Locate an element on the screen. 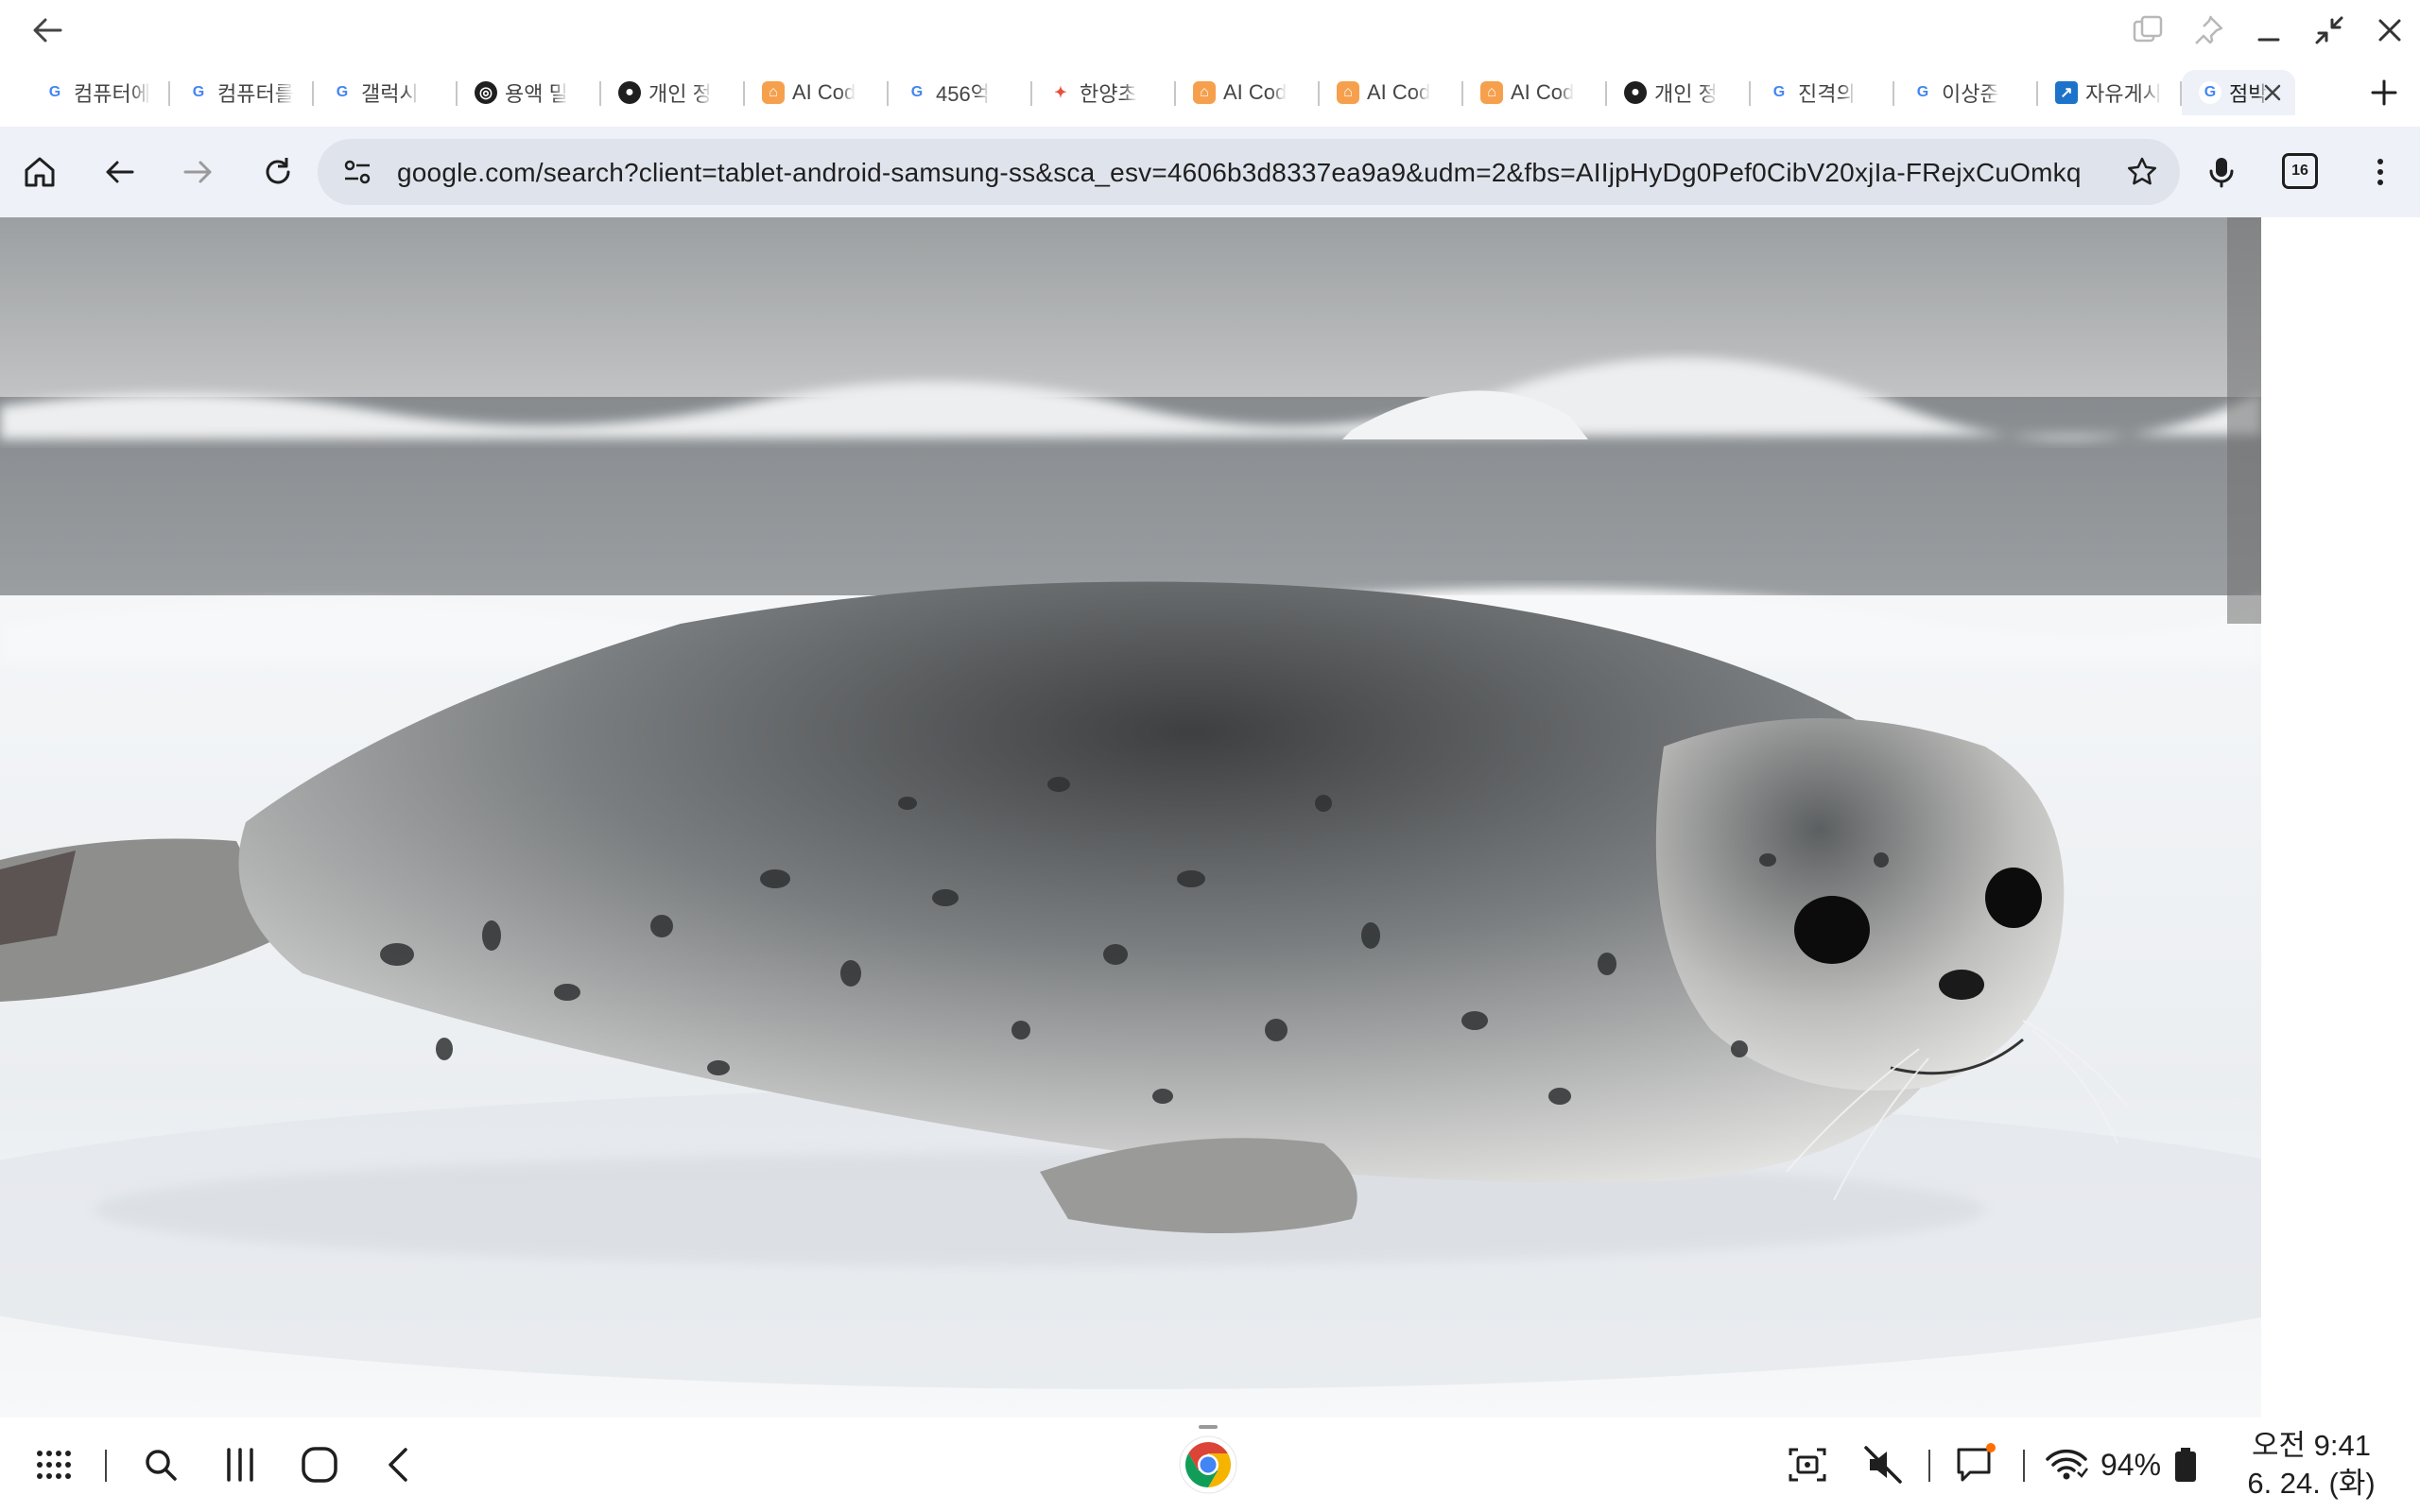  tab-title: 용액 밀 is located at coordinates (536, 94).